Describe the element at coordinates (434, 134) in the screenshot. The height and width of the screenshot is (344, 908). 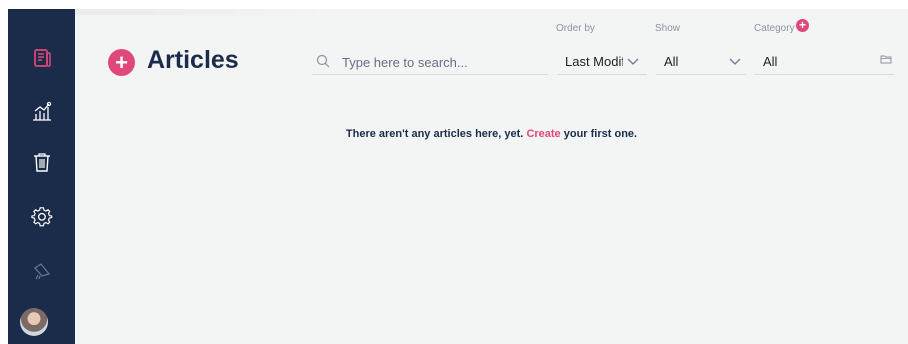
I see `empty-state-prefix: There aren't any articles here, yet.` at that location.